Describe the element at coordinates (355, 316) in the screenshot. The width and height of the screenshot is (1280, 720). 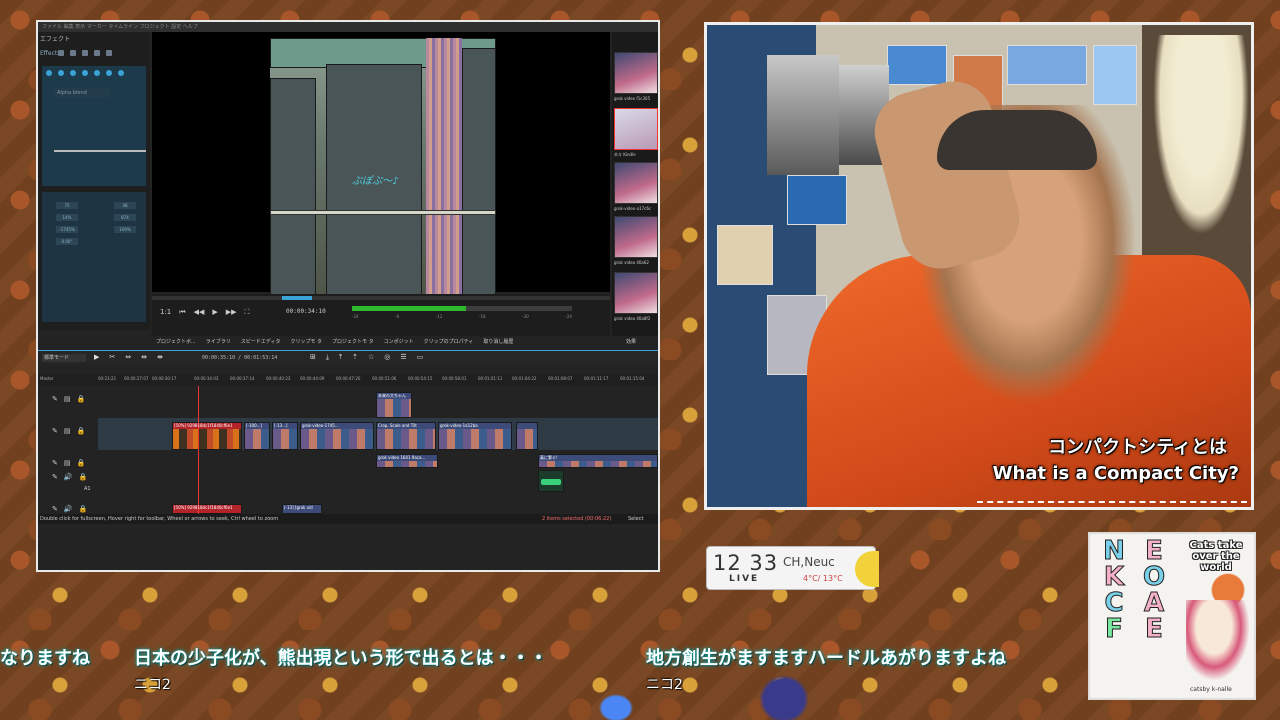
I see `meter-tick: -24` at that location.